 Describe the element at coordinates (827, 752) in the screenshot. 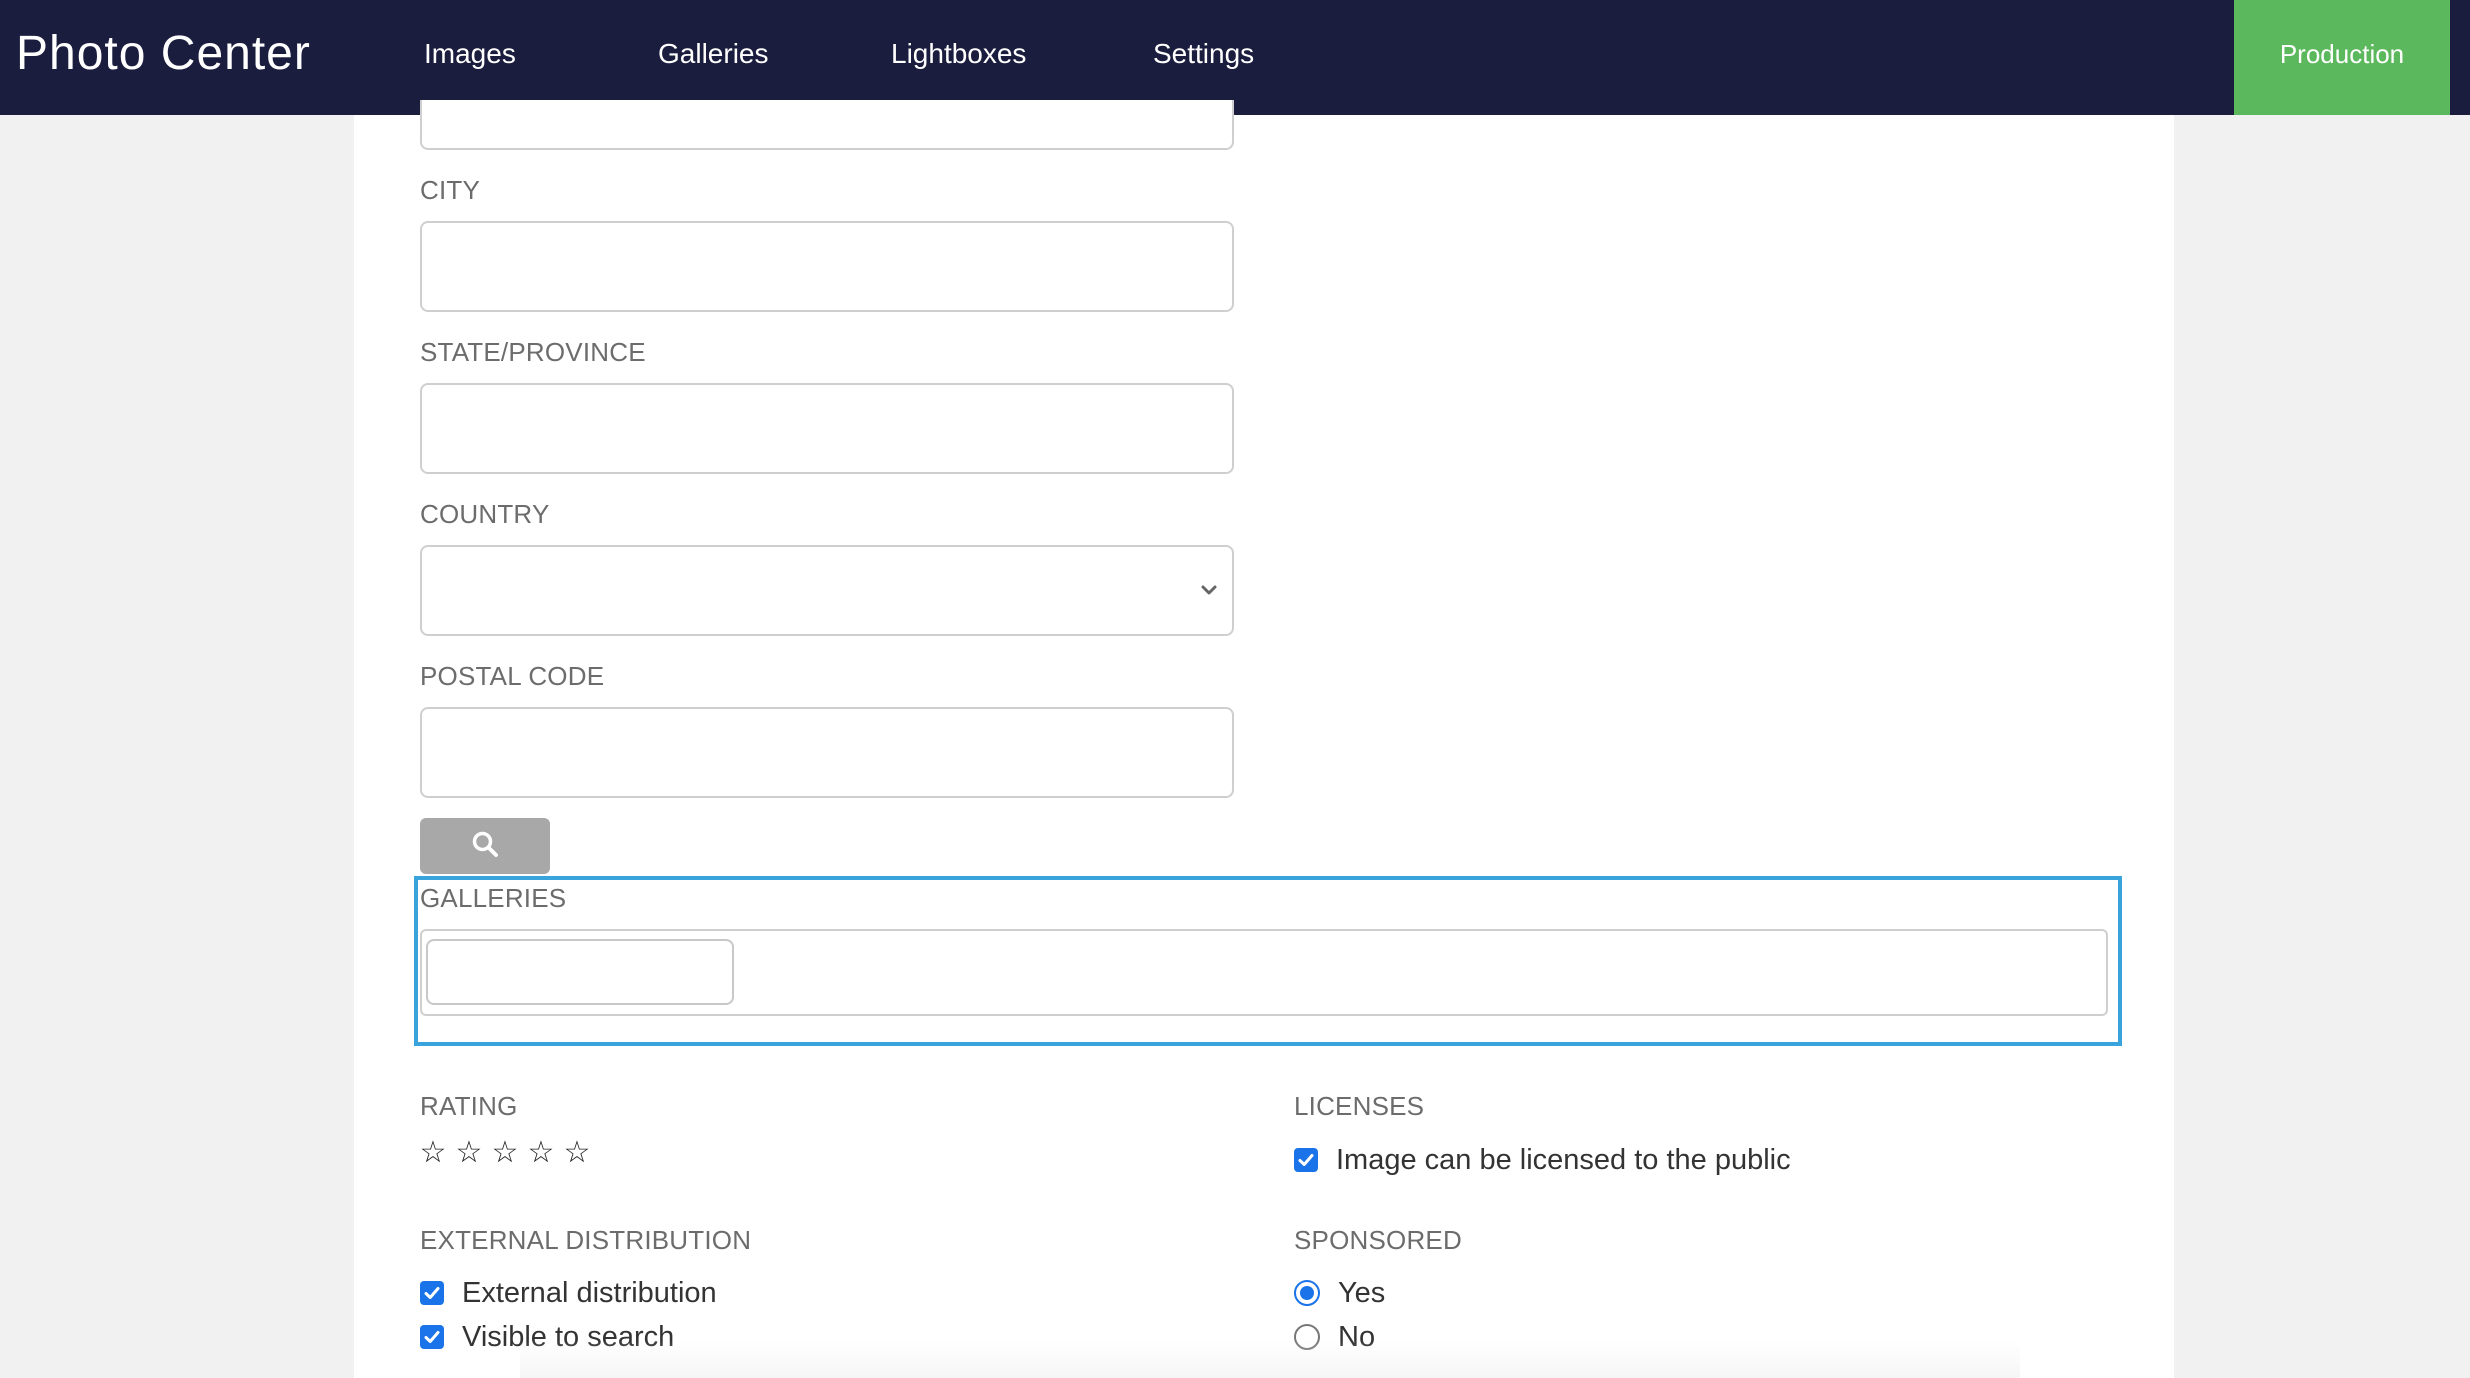

I see `postal-code-input` at that location.